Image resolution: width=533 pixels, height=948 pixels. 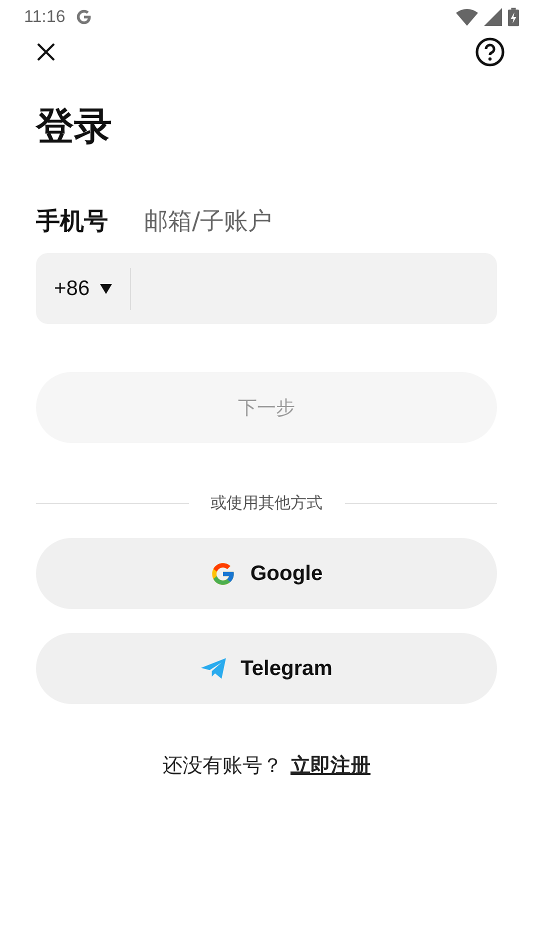 What do you see at coordinates (266, 668) in the screenshot?
I see `social-login-button: Telegram` at bounding box center [266, 668].